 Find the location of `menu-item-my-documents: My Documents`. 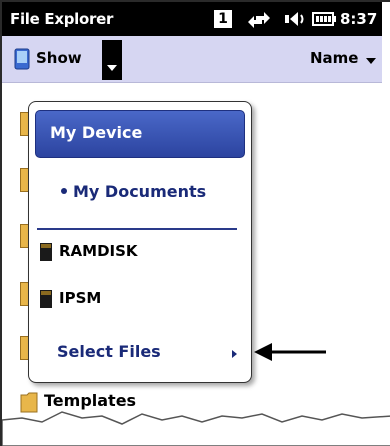

menu-item-my-documents: My Documents is located at coordinates (133, 191).